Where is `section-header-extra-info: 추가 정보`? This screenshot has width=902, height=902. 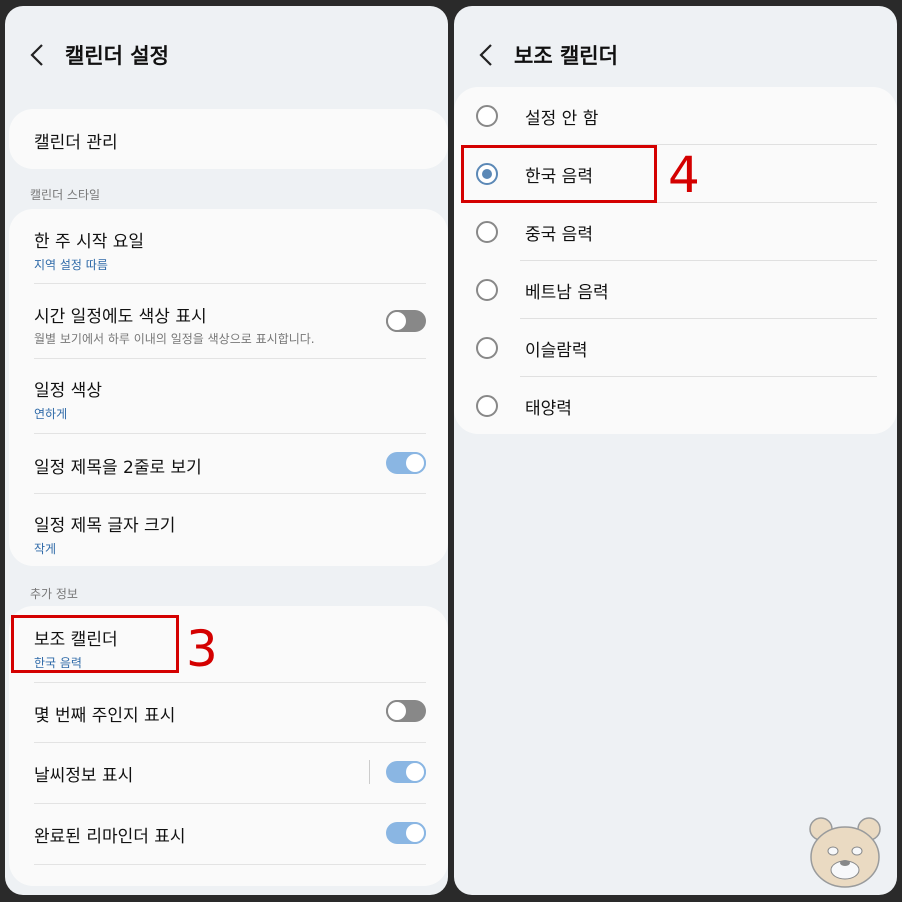 section-header-extra-info: 추가 정보 is located at coordinates (54, 594).